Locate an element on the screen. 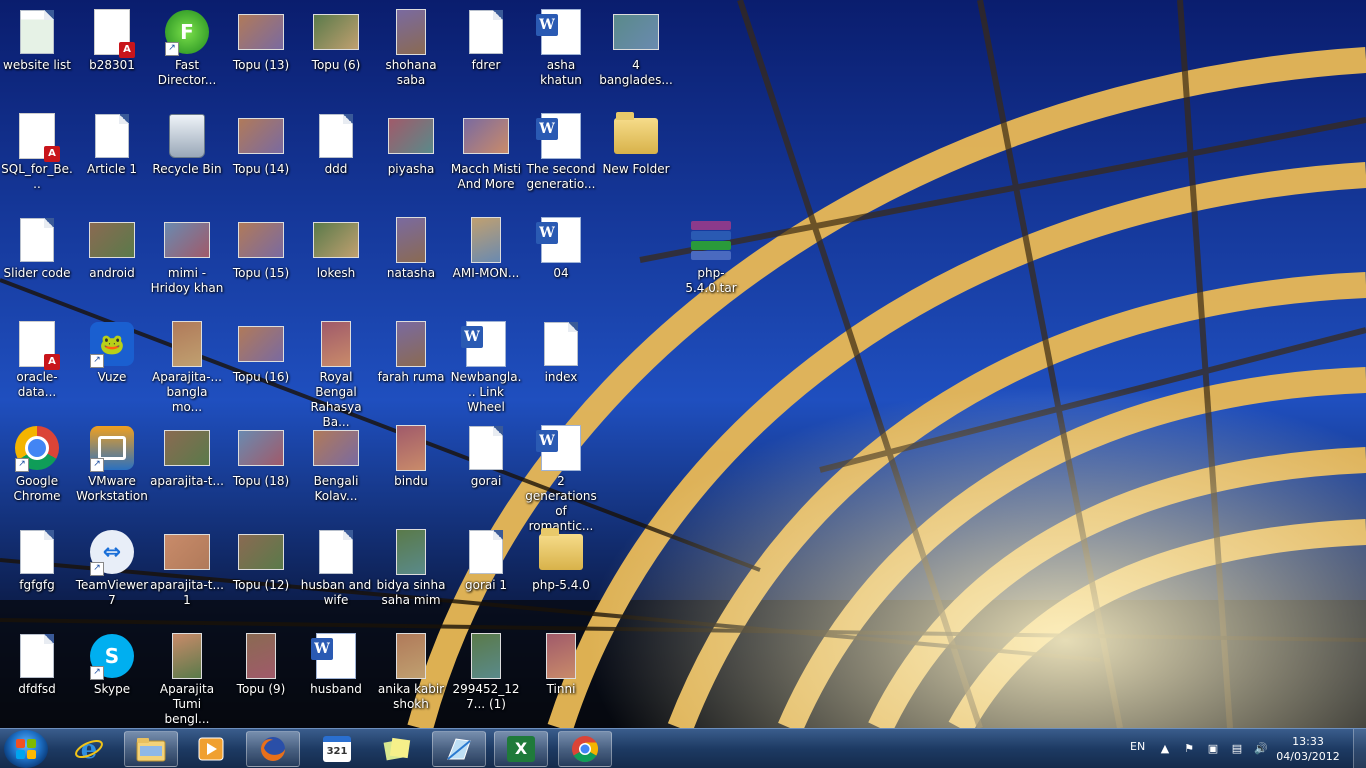 This screenshot has width=1366, height=768. desktop-icon-aparajita-t2: aparajita-t... 1 is located at coordinates (187, 574).